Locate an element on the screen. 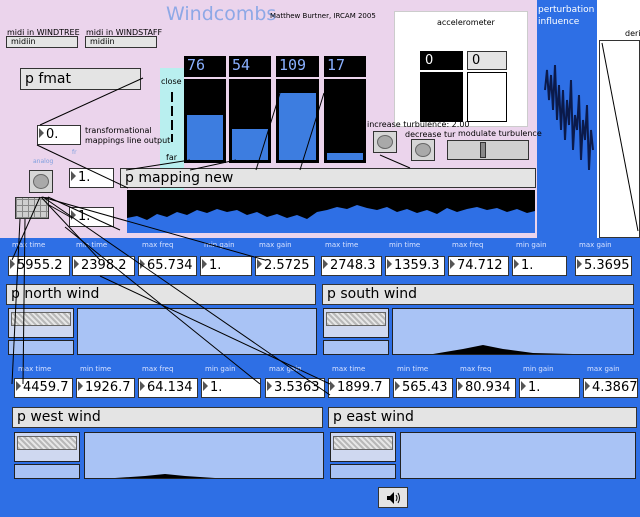 The width and height of the screenshot is (640, 517). top-params-number: 1359.3 is located at coordinates (415, 266).